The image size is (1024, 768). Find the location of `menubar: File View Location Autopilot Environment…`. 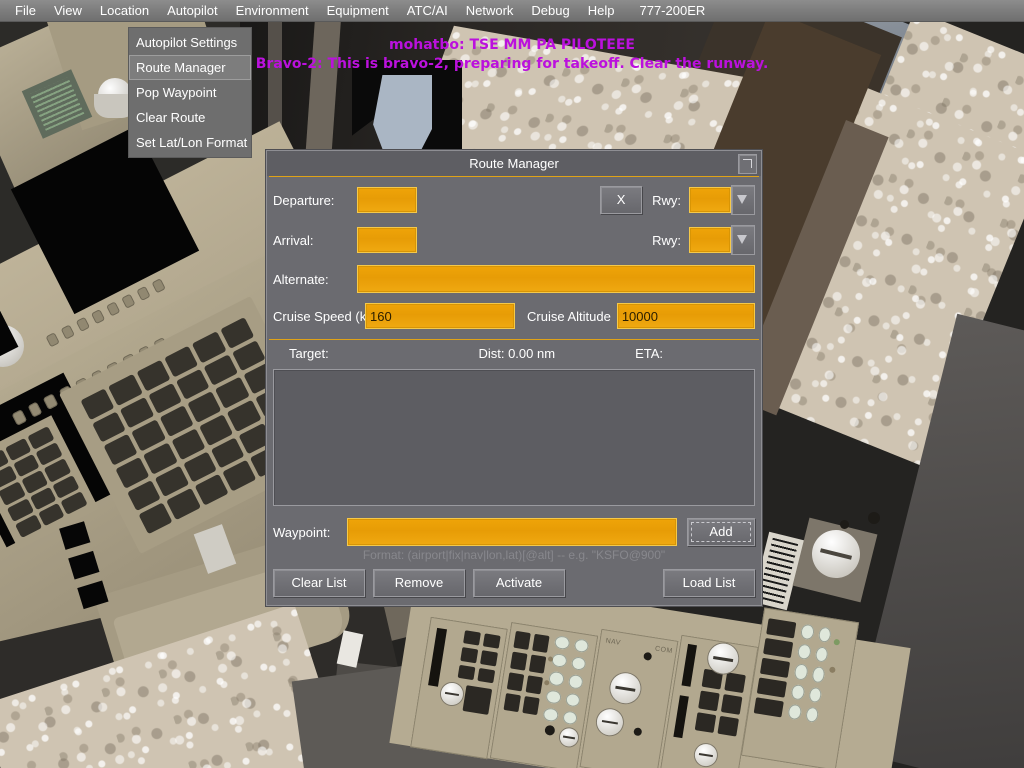

menubar: File View Location Autopilot Environment… is located at coordinates (512, 11).